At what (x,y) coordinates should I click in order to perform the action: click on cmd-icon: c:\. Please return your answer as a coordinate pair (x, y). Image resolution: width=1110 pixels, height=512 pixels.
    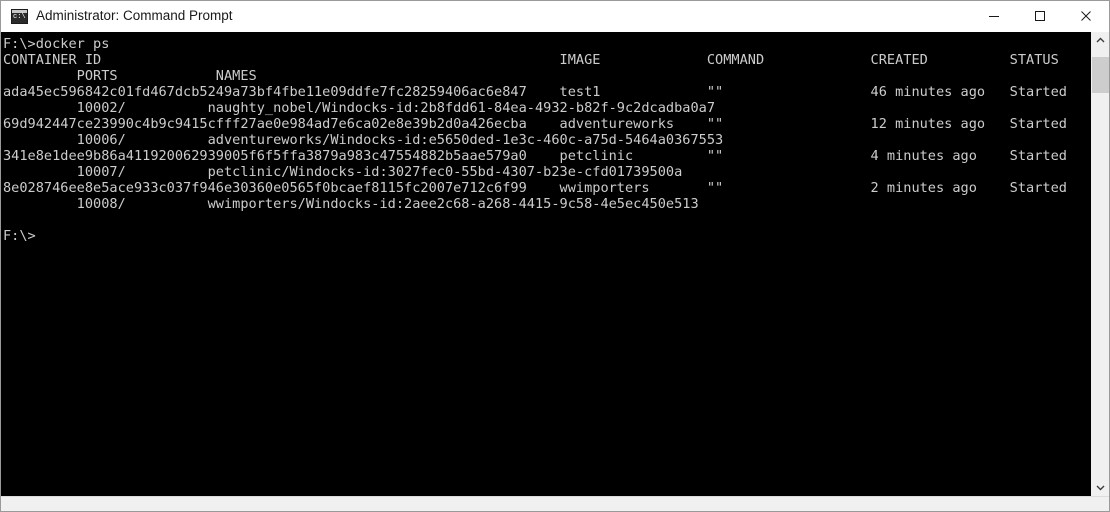
    Looking at the image, I should click on (19, 16).